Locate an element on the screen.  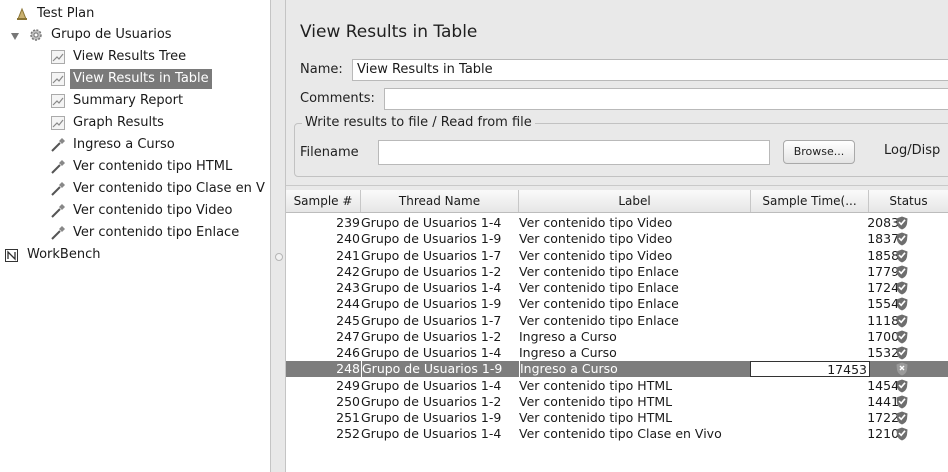
cell-sample-time: 17453 is located at coordinates (810, 369).